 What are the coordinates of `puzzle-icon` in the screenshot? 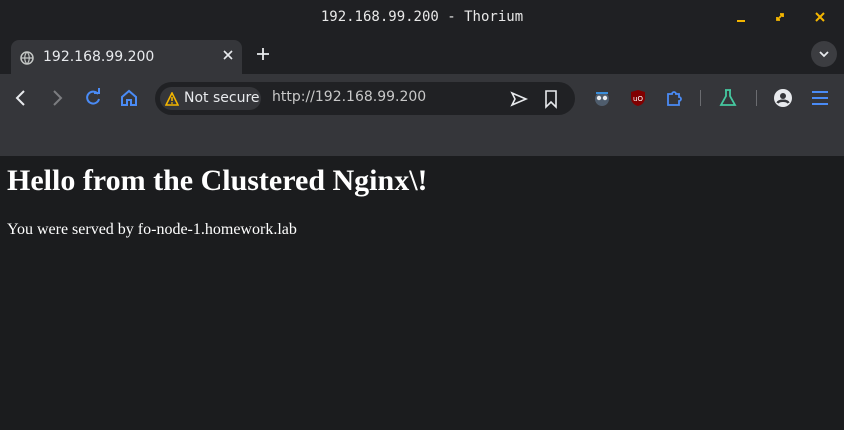 It's located at (674, 98).